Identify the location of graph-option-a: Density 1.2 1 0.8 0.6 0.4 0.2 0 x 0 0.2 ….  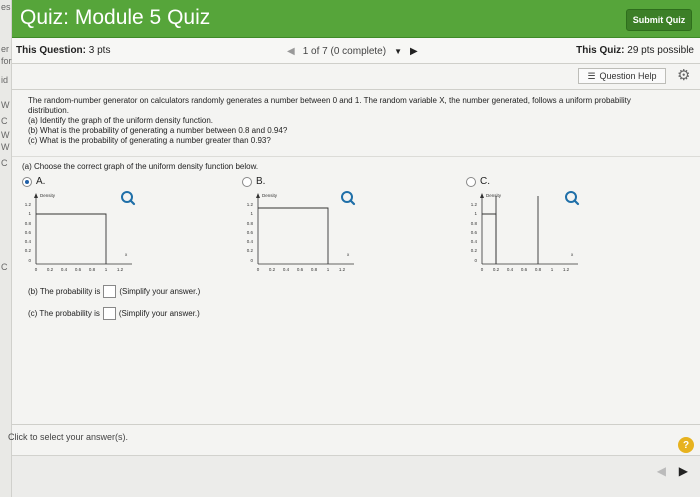
(78, 232).